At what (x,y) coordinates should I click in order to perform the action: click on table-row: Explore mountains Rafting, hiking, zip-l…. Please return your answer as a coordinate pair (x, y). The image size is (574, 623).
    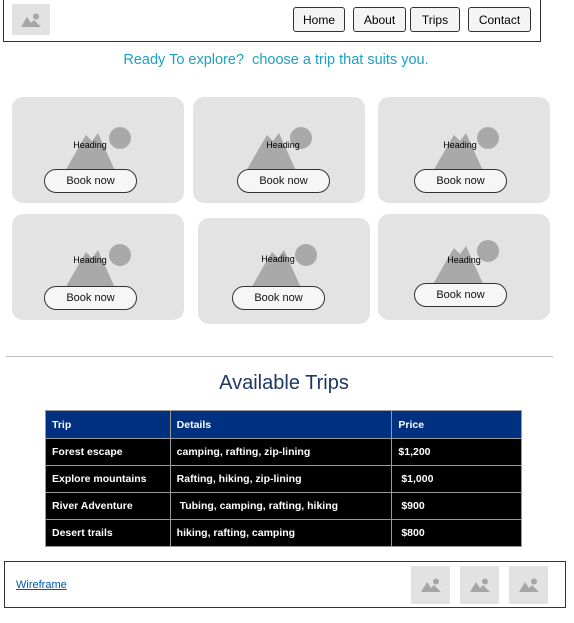
    Looking at the image, I should click on (283, 479).